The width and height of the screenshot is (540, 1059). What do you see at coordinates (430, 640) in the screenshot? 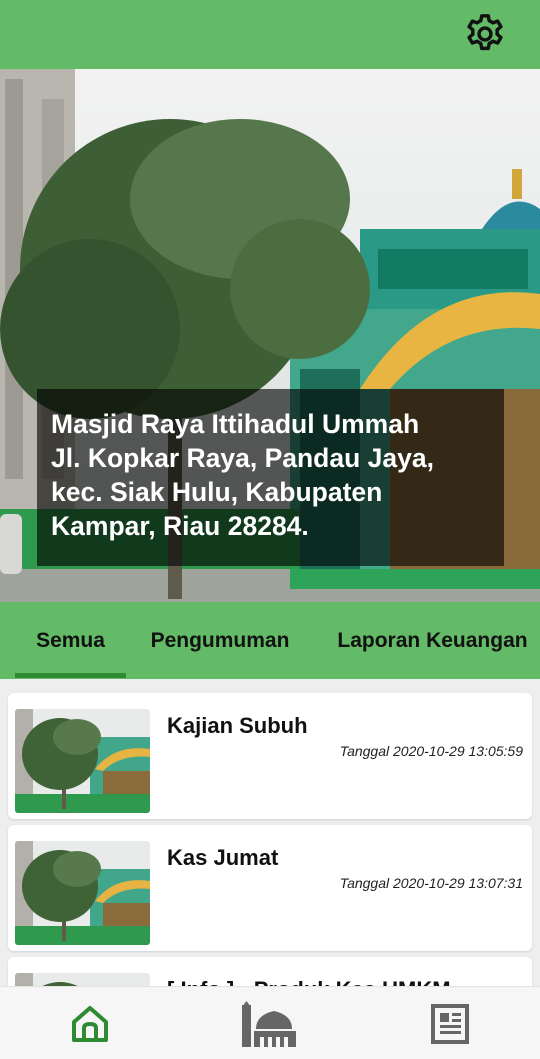
I see `tab-laporan-keuangan: Laporan Keuangan` at bounding box center [430, 640].